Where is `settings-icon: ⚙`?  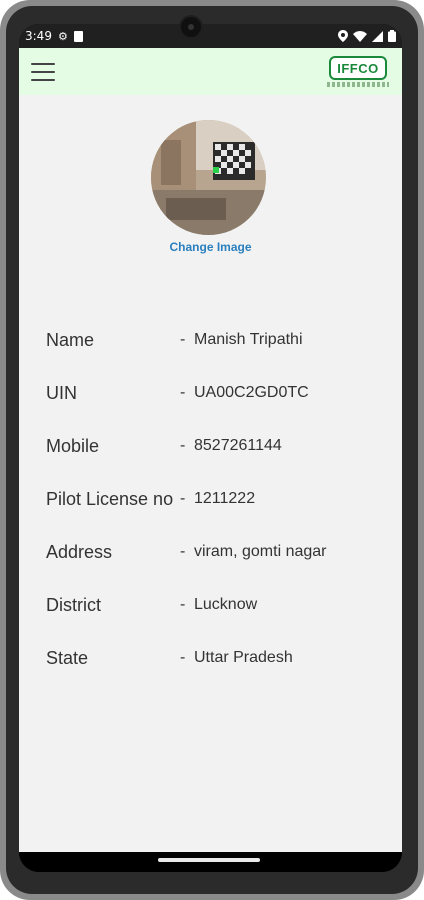 settings-icon: ⚙ is located at coordinates (62, 36).